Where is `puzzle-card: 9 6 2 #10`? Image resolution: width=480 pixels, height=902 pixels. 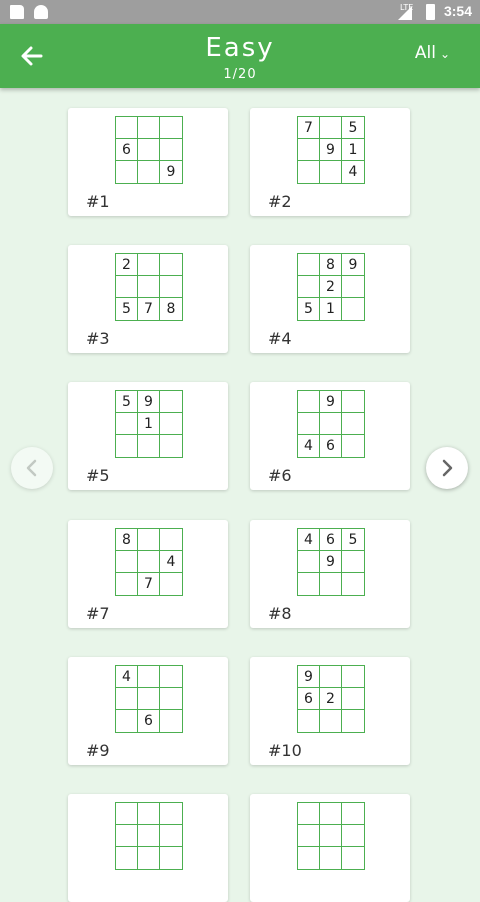
puzzle-card: 9 6 2 #10 is located at coordinates (330, 711).